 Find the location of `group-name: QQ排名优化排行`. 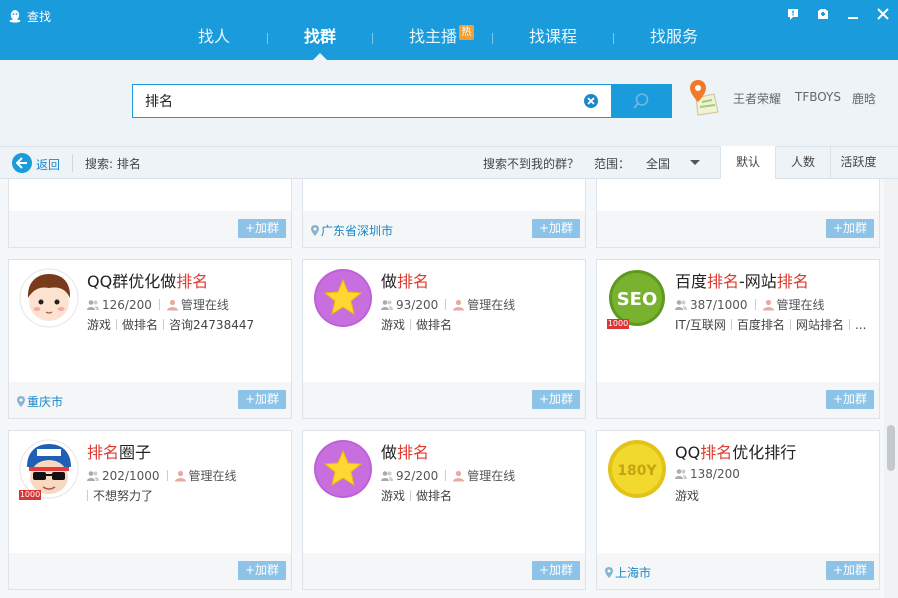

group-name: QQ排名优化排行 is located at coordinates (735, 451).